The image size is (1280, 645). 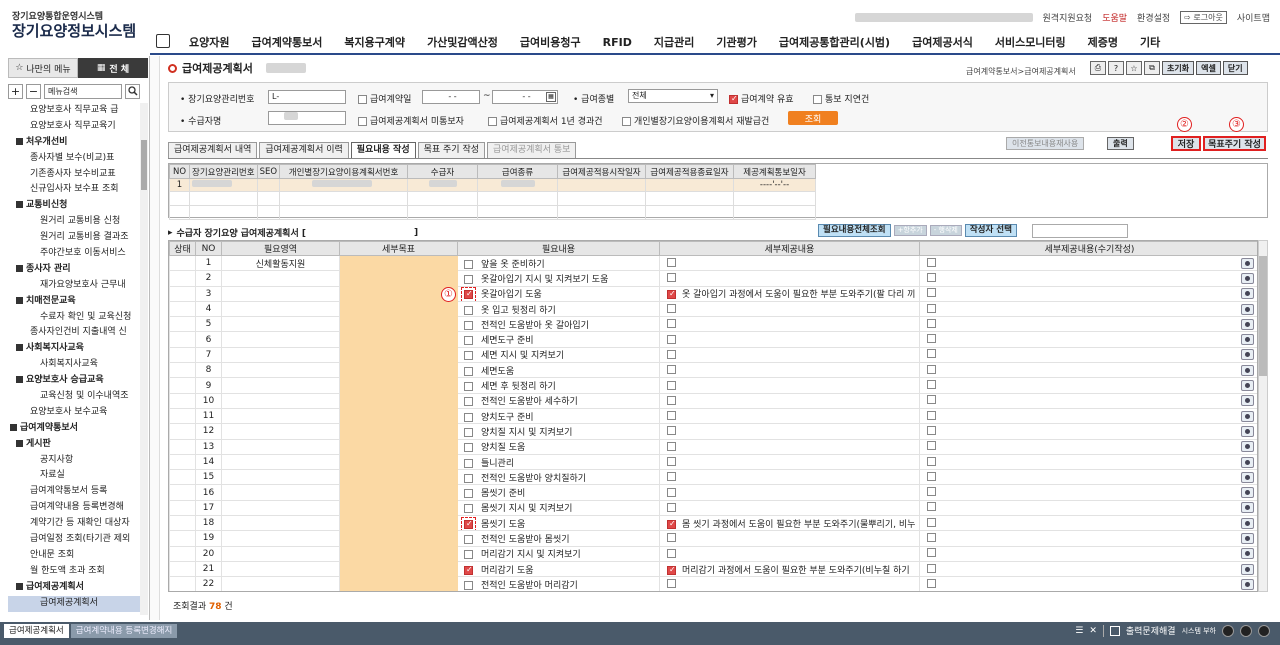 I want to click on benefit-type-select: 전체 ▾, so click(x=673, y=96).